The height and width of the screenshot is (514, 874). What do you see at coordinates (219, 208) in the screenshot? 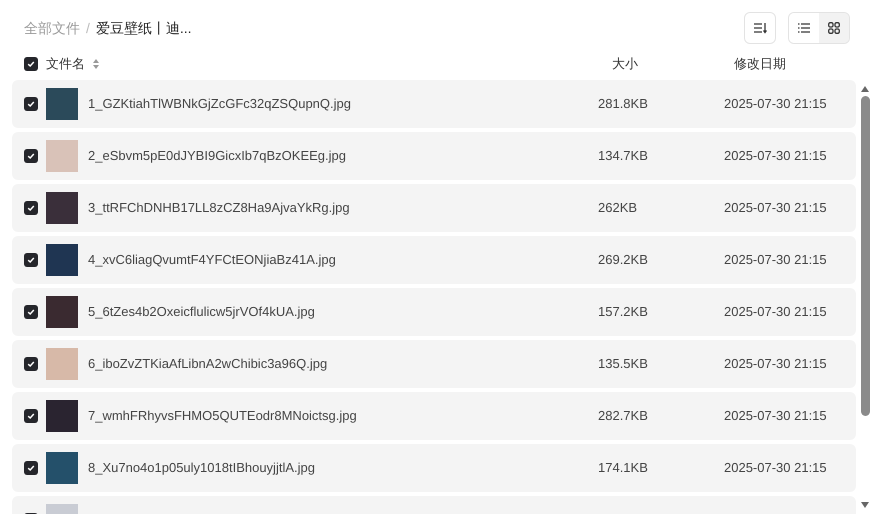
I see `file-name: 3_ttRFChDNHB17LL8zCZ8Ha9AjvaYkRg.jpg` at bounding box center [219, 208].